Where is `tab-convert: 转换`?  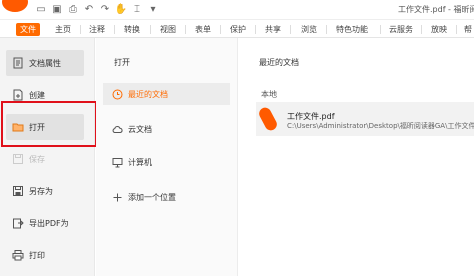 tab-convert: 转换 is located at coordinates (132, 29).